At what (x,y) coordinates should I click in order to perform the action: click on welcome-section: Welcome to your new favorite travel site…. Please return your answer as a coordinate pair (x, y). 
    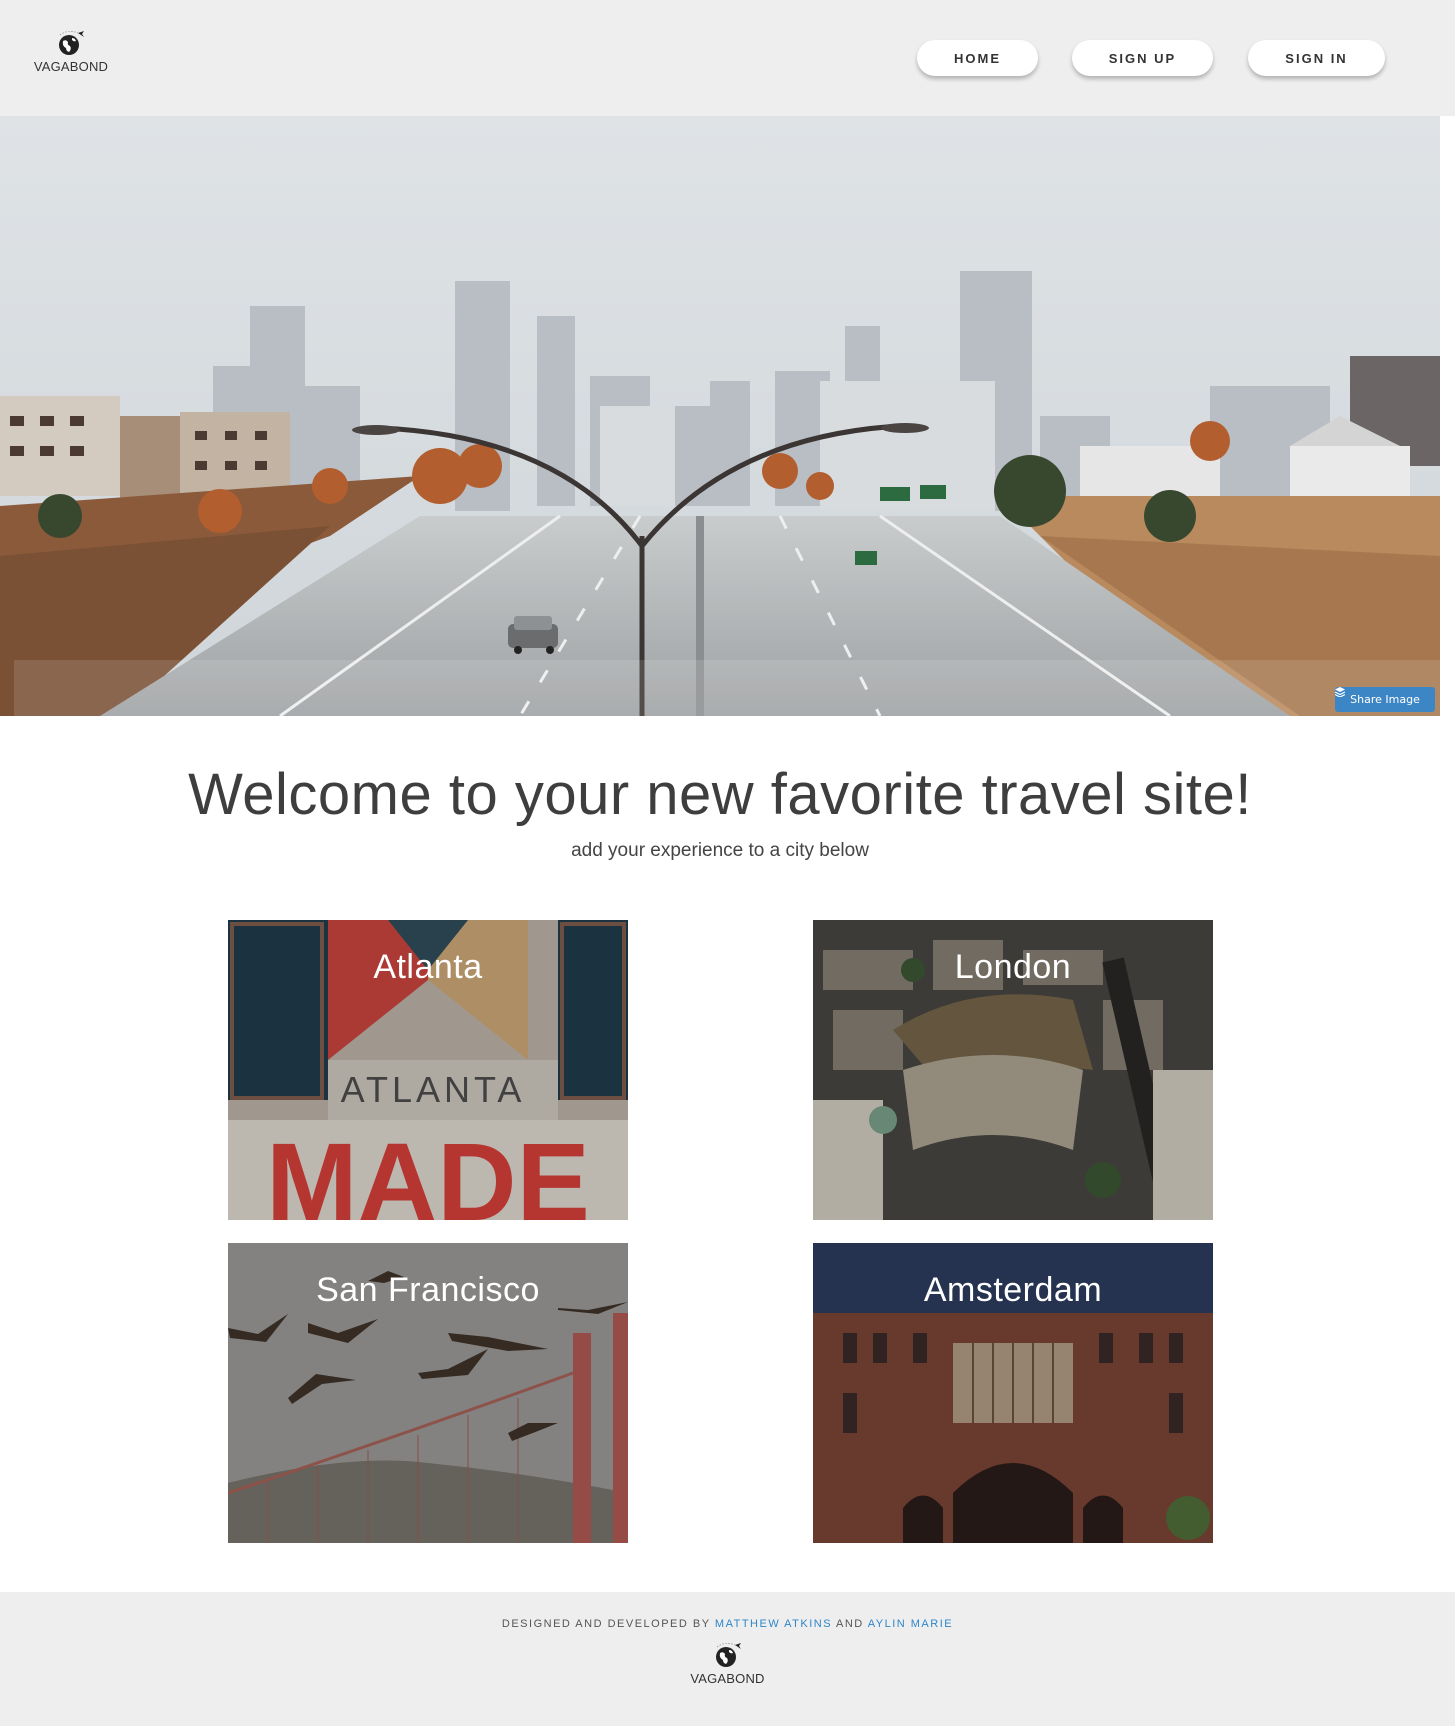
    Looking at the image, I should click on (720, 811).